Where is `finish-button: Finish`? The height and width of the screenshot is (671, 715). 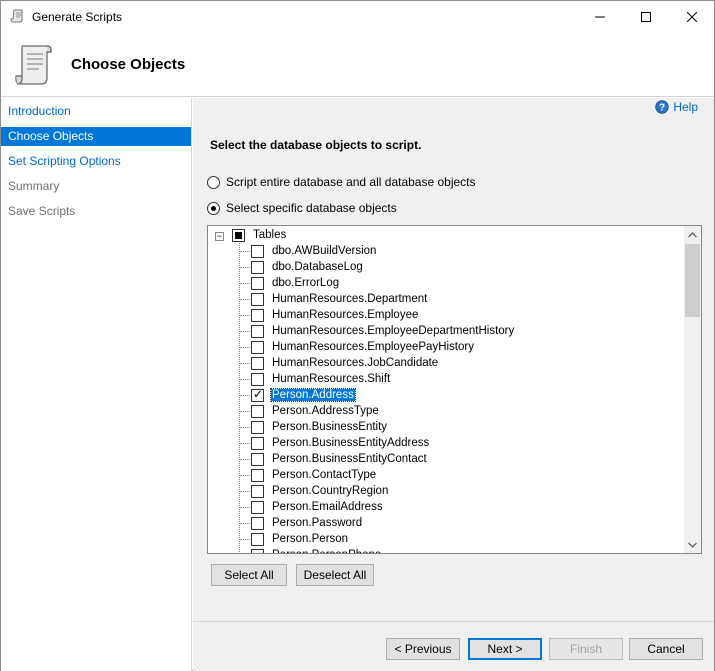
finish-button: Finish is located at coordinates (586, 649).